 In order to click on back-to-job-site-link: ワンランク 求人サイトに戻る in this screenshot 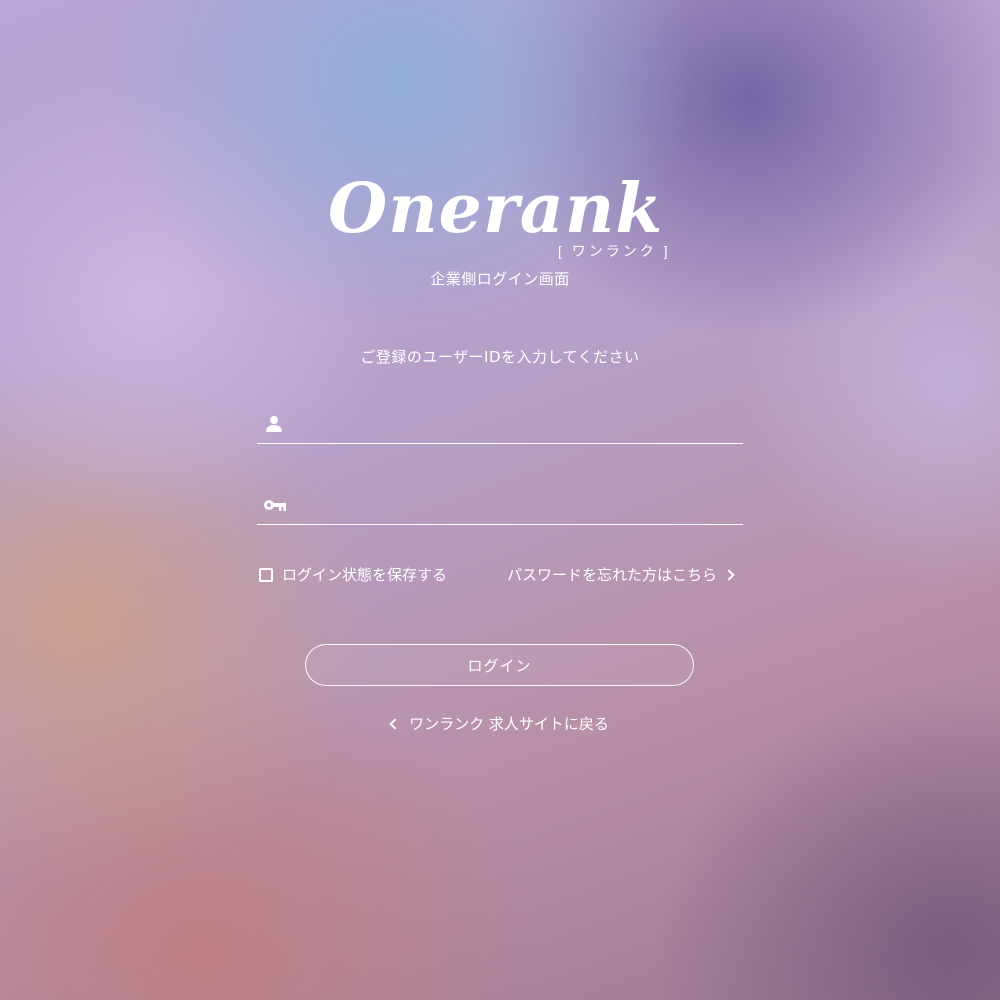, I will do `click(500, 723)`.